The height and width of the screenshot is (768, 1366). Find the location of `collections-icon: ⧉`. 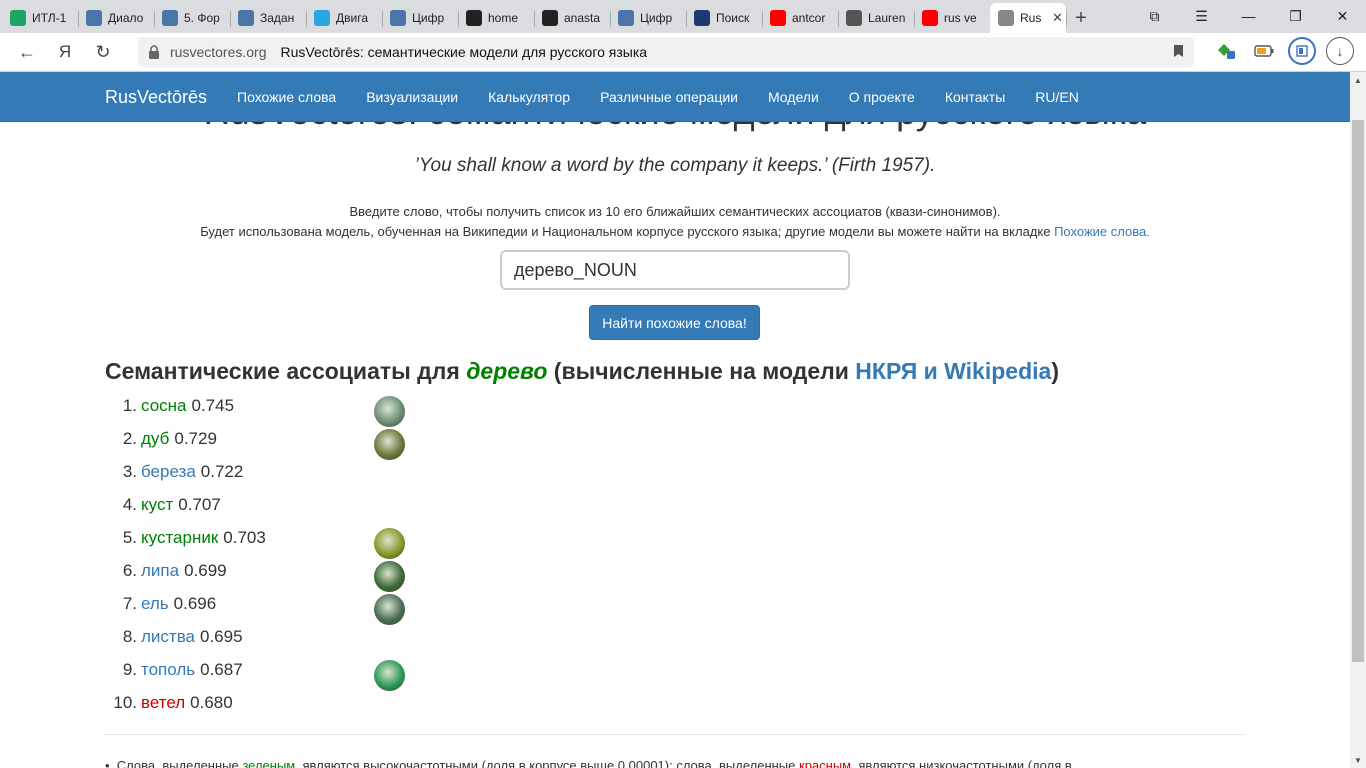

collections-icon: ⧉ is located at coordinates (1154, 16).